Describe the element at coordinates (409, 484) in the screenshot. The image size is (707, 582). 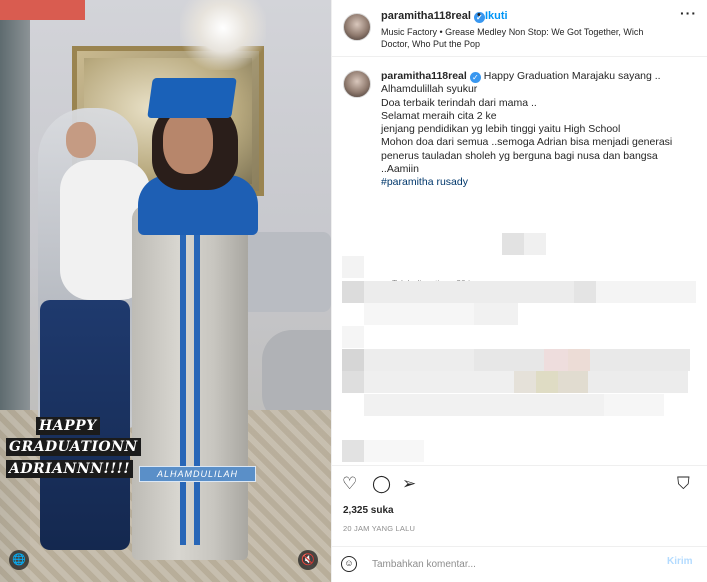
I see `share-icon: ➢` at that location.